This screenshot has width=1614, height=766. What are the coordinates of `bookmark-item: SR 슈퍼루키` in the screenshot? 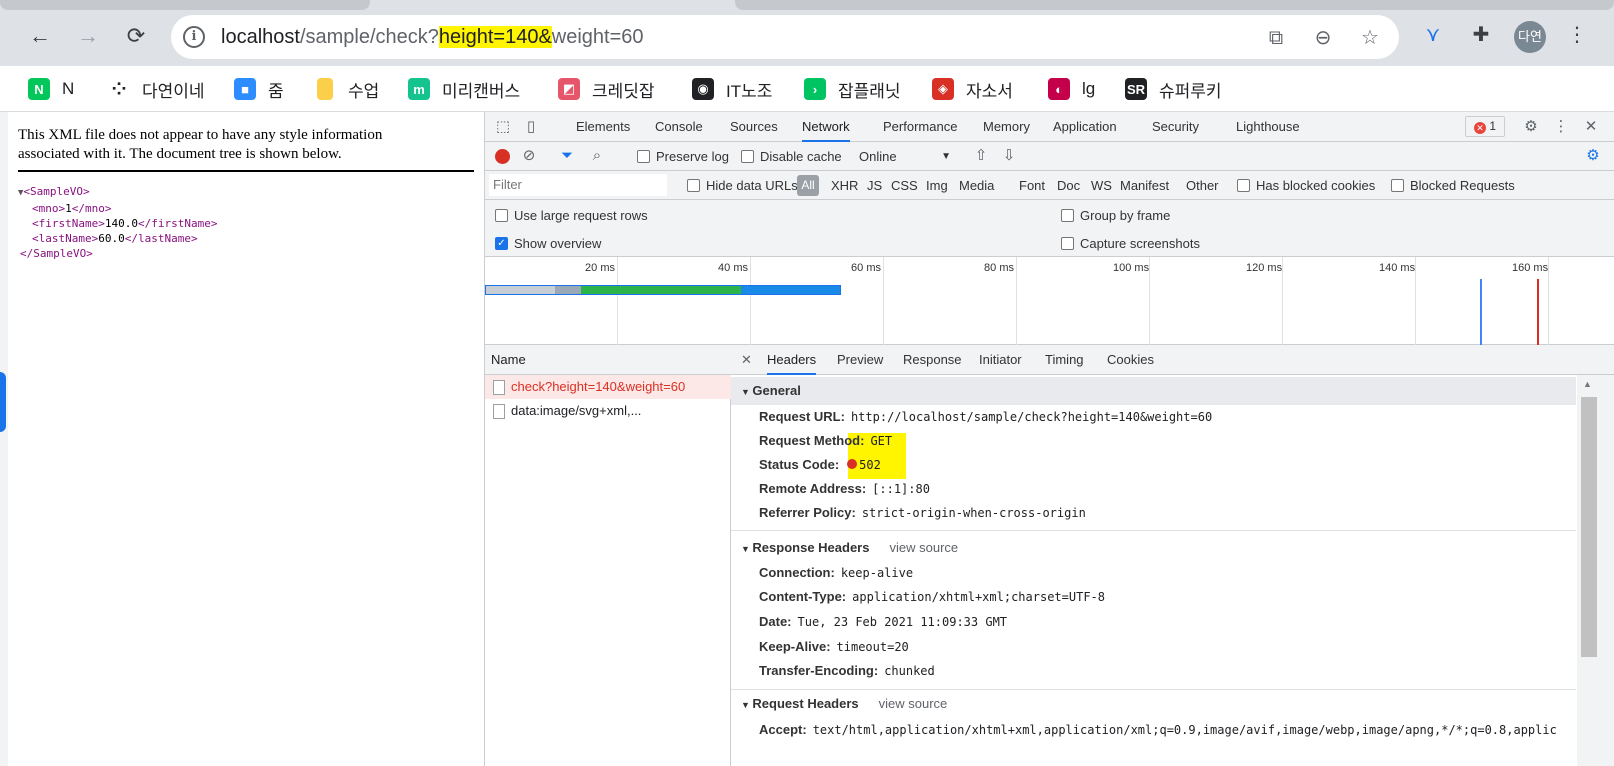 It's located at (1173, 89).